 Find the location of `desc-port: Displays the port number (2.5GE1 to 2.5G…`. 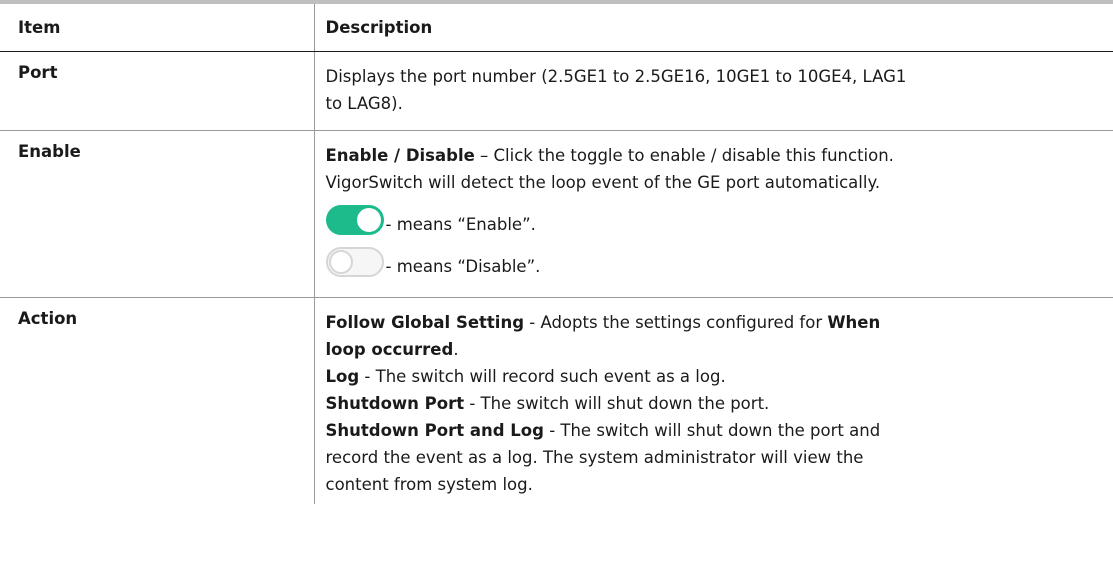

desc-port: Displays the port number (2.5GE1 to 2.5G… is located at coordinates (713, 91).